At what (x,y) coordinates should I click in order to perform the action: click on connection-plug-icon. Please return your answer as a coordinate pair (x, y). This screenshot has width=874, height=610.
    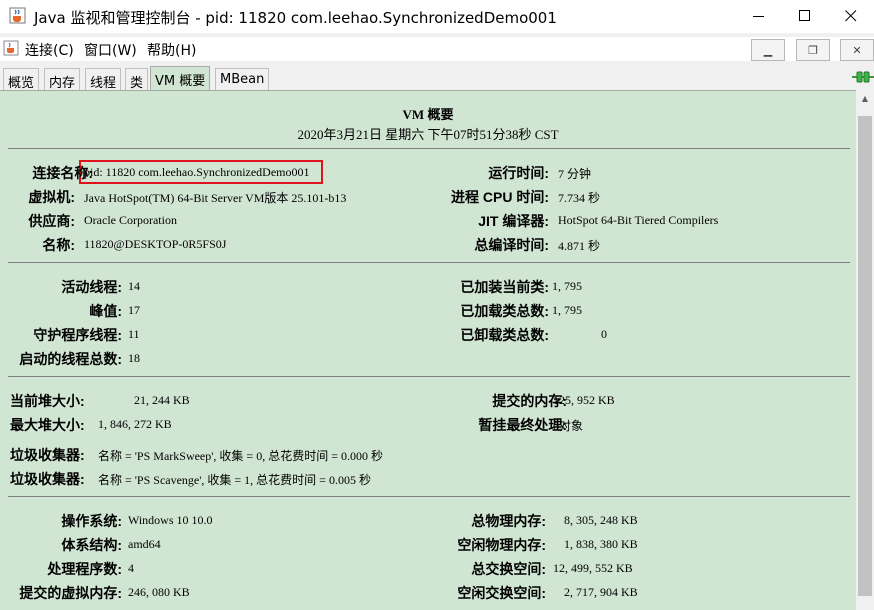
    Looking at the image, I should click on (863, 77).